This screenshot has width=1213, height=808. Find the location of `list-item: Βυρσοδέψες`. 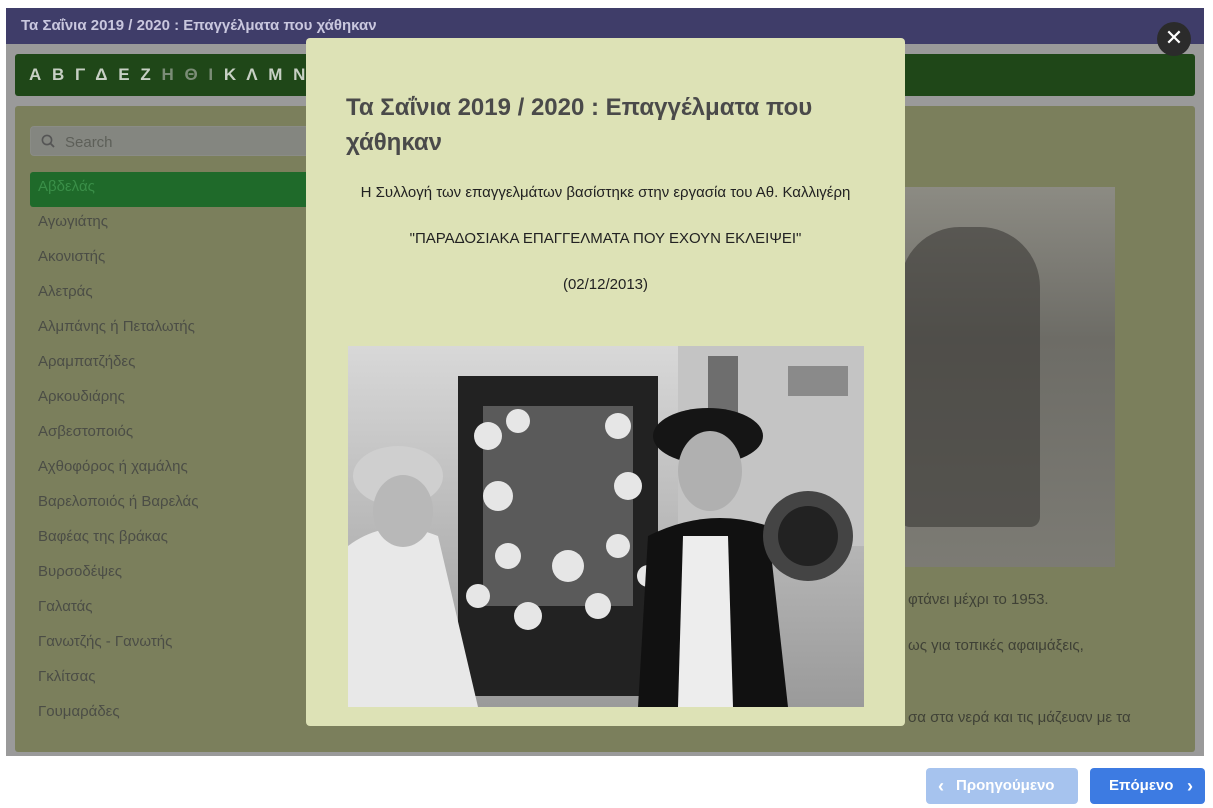

list-item: Βυρσοδέψες is located at coordinates (180, 574).